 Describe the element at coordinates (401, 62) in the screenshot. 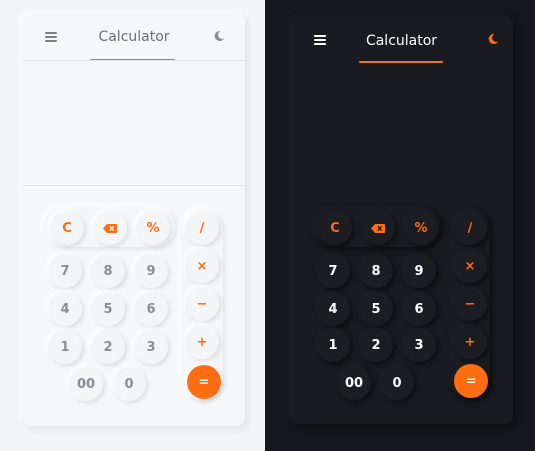

I see `title-underline` at that location.